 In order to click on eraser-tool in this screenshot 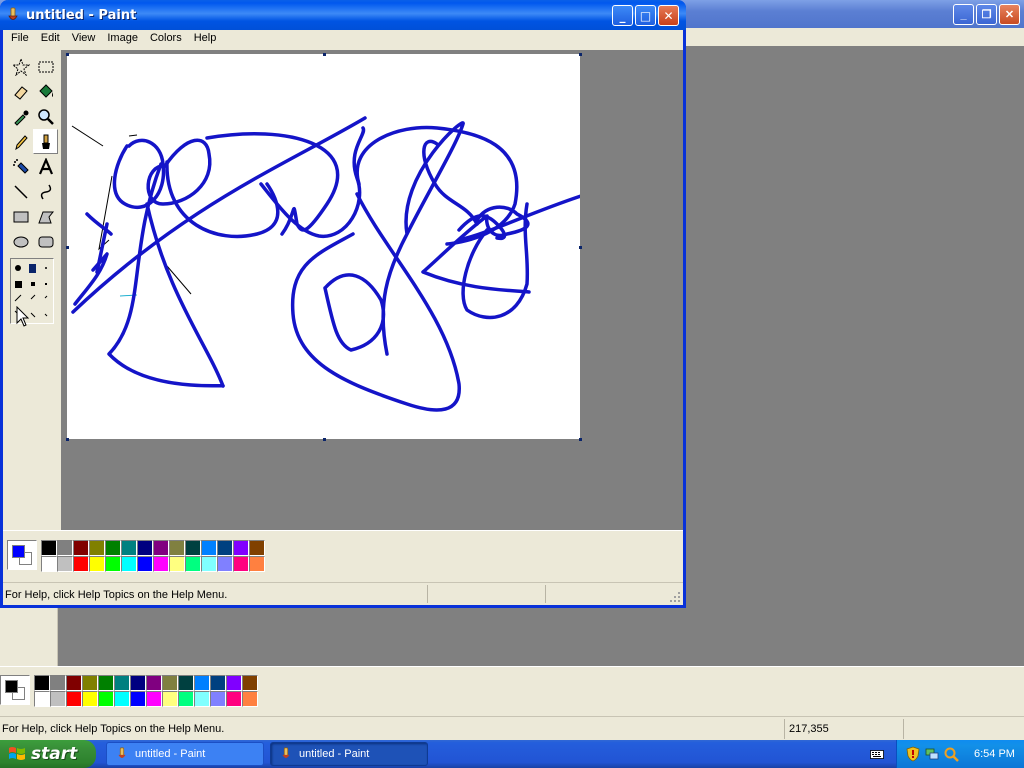, I will do `click(20, 91)`.